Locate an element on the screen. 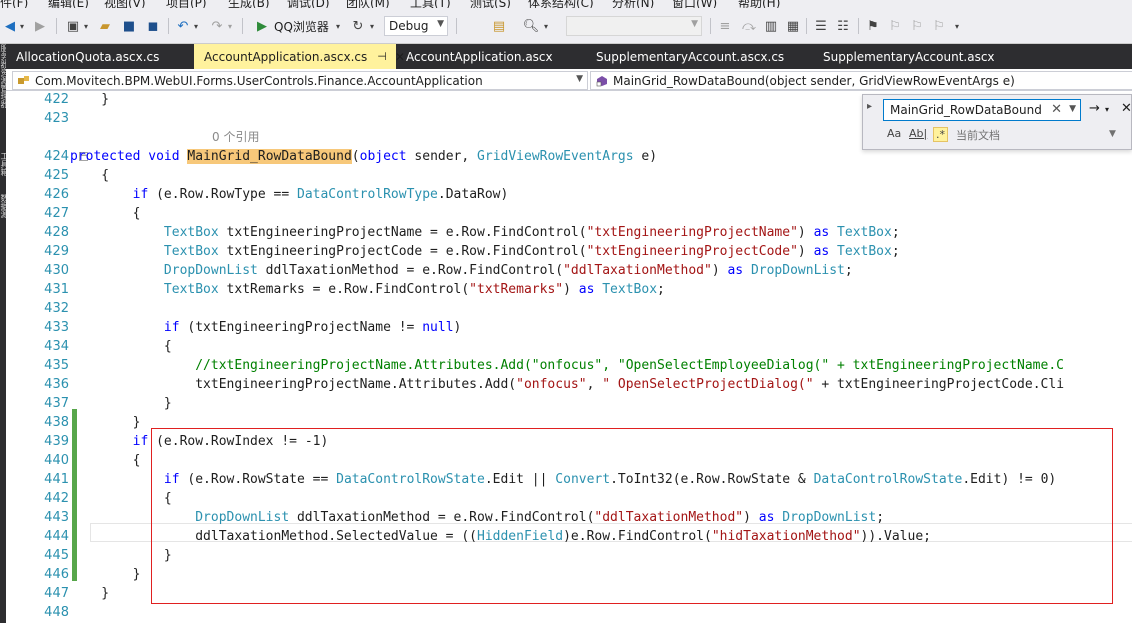  open-file-icon: ▰ is located at coordinates (105, 26).